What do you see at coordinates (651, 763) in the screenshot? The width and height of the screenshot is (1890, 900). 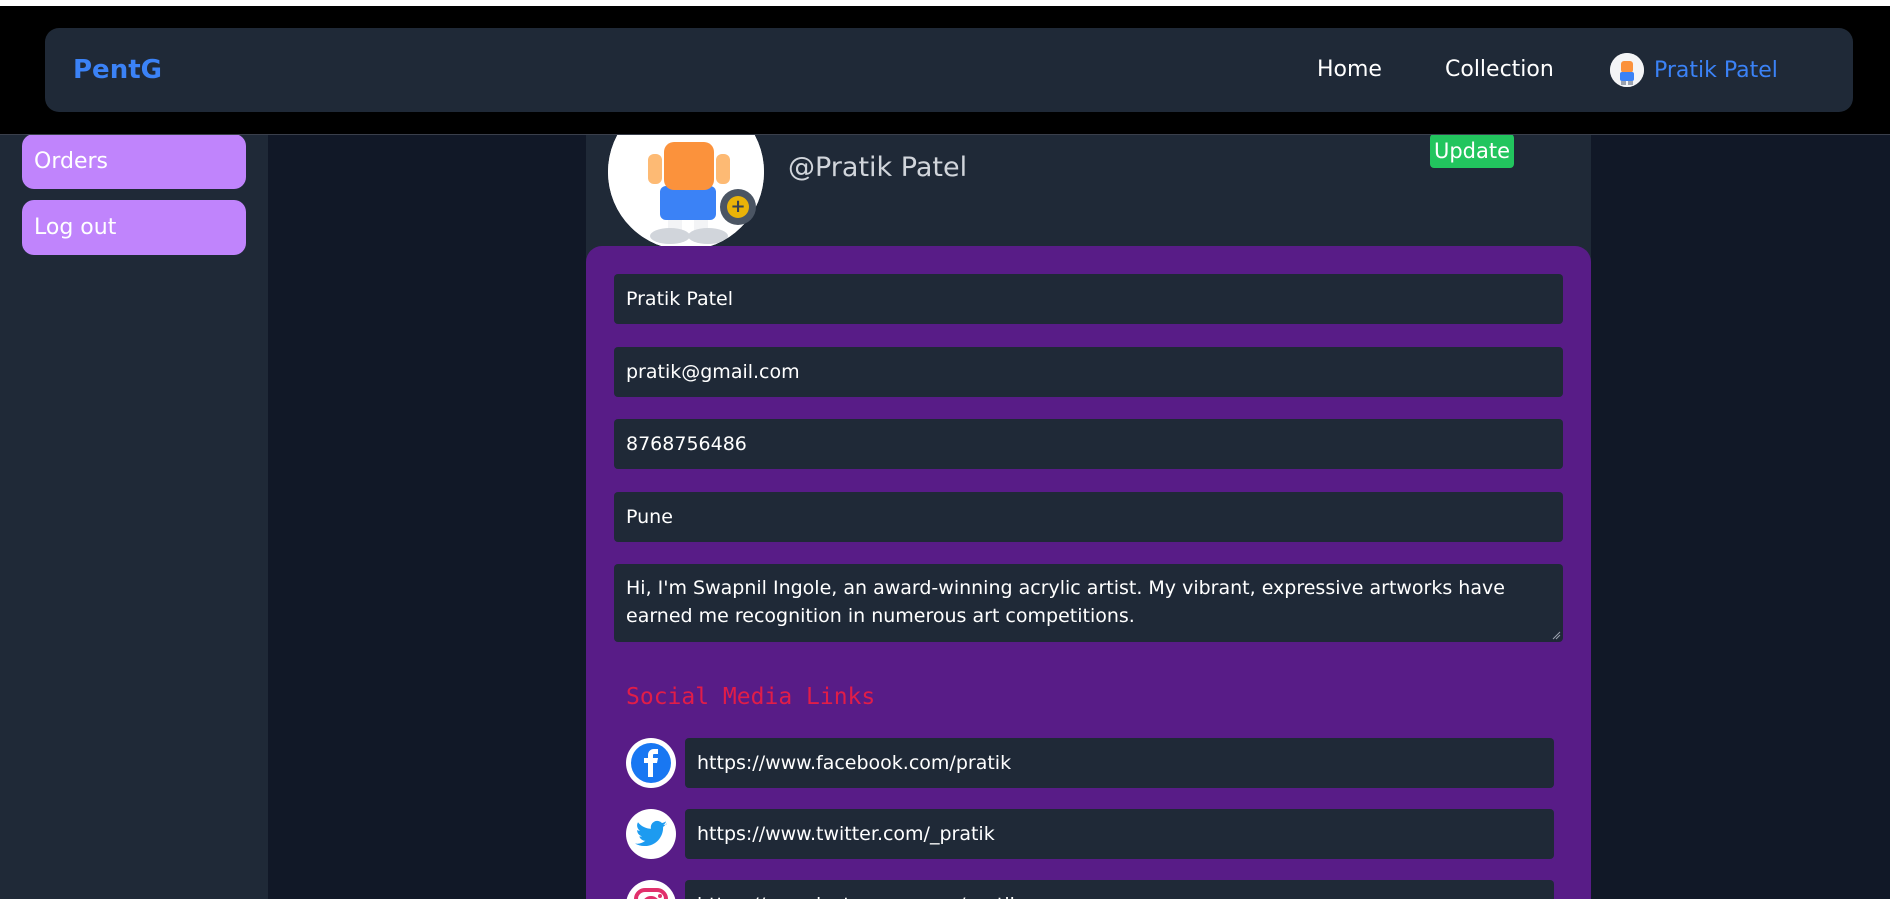 I see `facebook-icon` at bounding box center [651, 763].